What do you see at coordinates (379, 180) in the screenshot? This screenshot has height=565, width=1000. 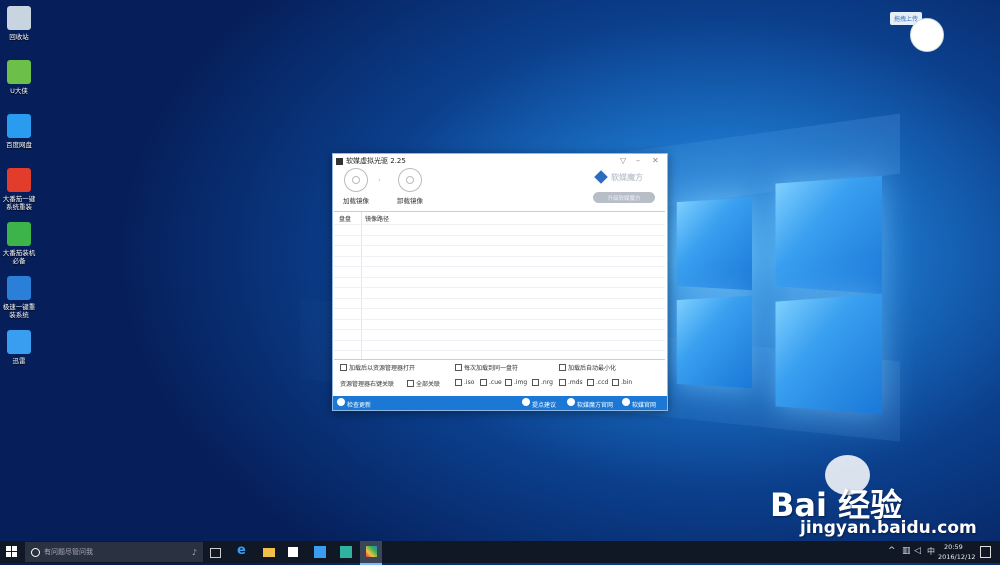 I see `chevron-right-icon: ›` at bounding box center [379, 180].